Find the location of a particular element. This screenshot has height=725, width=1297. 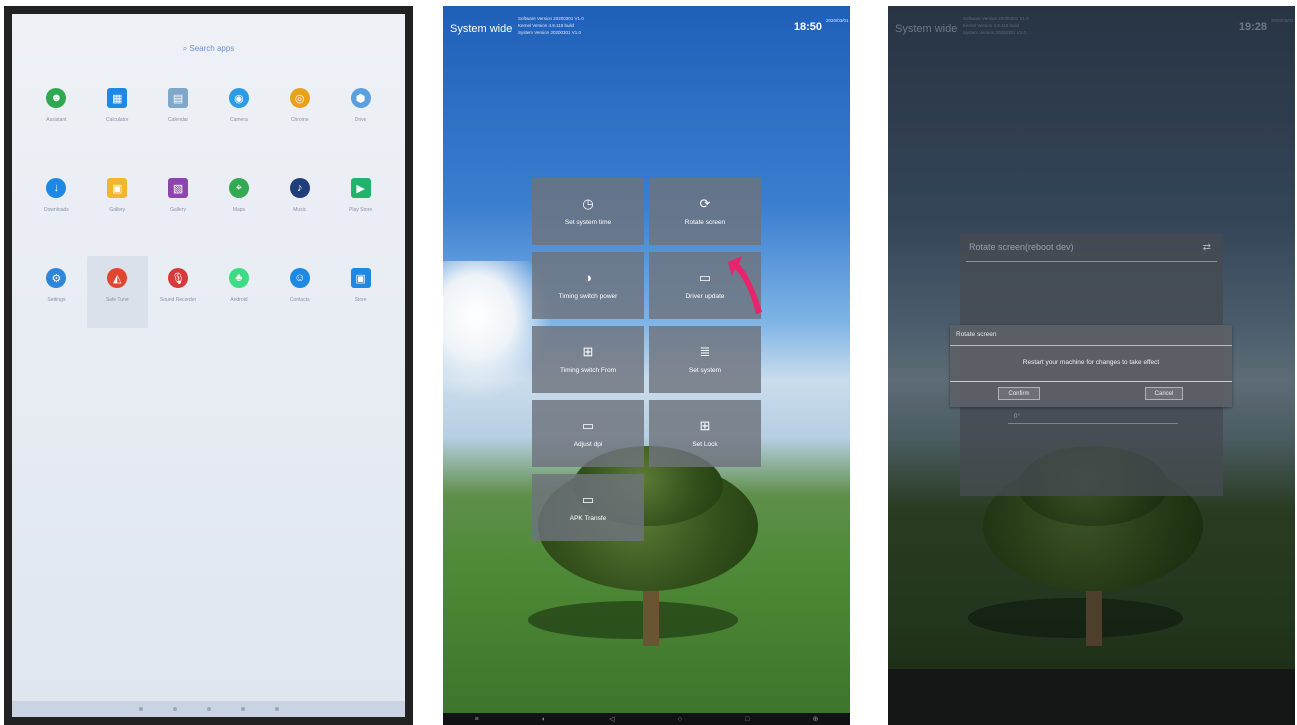

app-label: Sound Recorder is located at coordinates (178, 300).